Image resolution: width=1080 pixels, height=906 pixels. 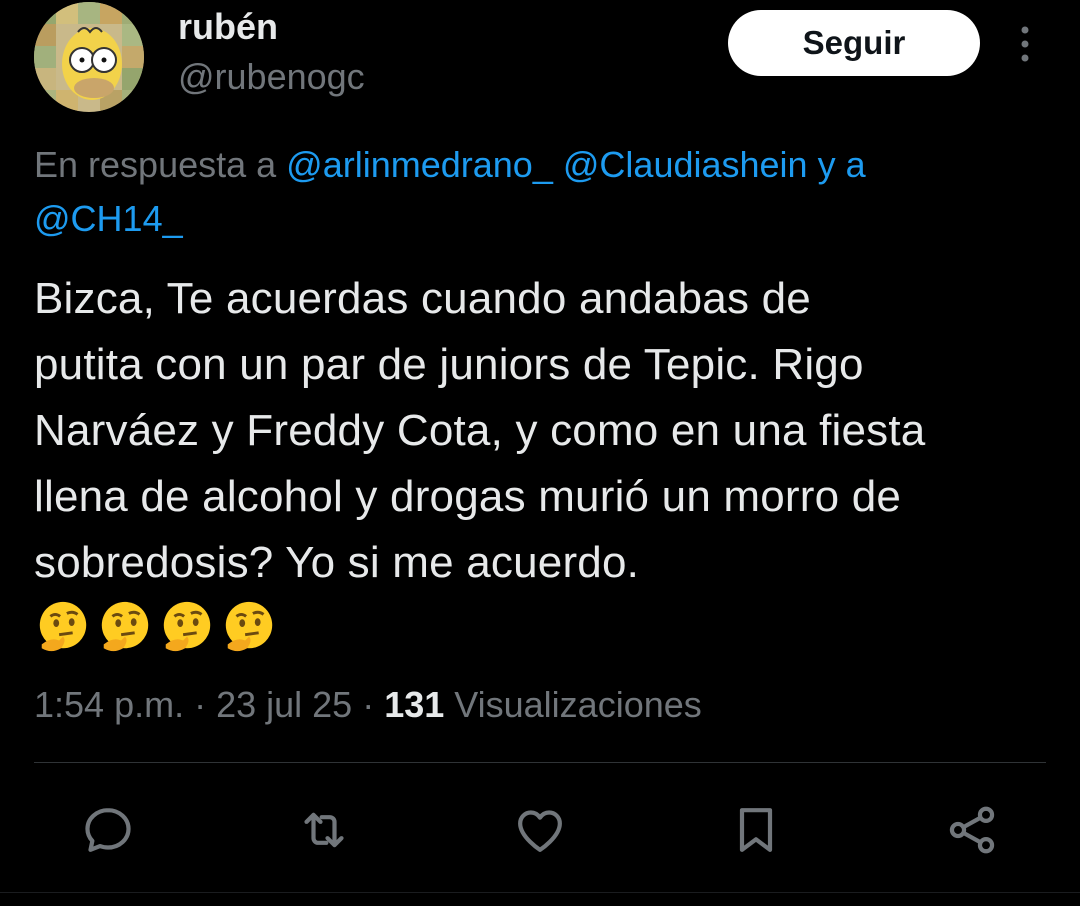 I want to click on bookmark-button, so click(x=756, y=830).